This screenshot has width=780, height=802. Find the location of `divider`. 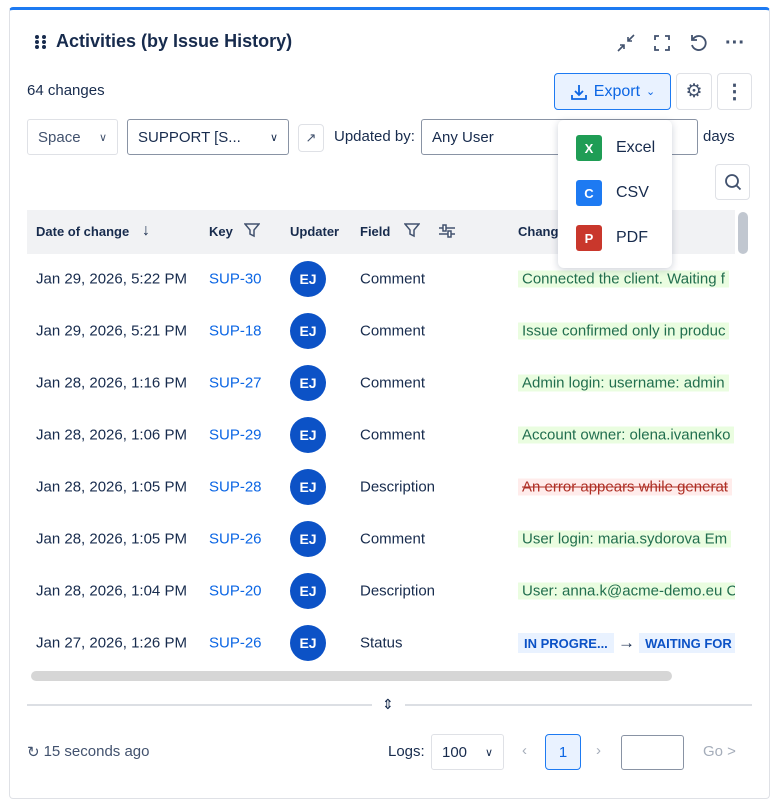

divider is located at coordinates (578, 705).